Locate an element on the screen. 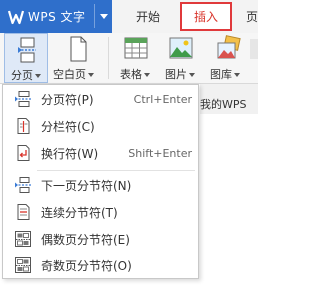 The width and height of the screenshot is (320, 287). blank-page-button: 空白页 is located at coordinates (77, 58).